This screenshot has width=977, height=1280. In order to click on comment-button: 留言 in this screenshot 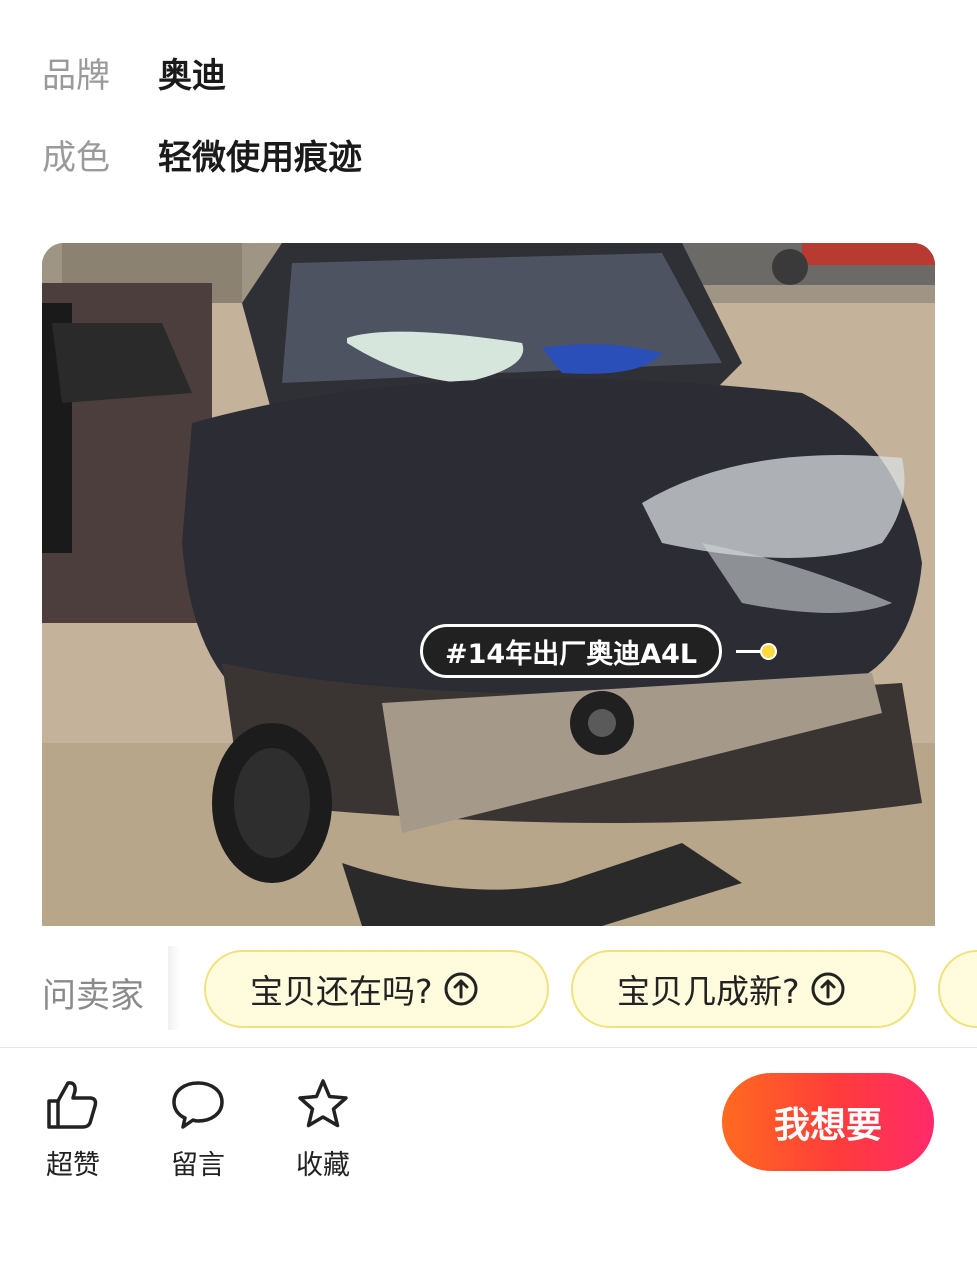, I will do `click(198, 1129)`.